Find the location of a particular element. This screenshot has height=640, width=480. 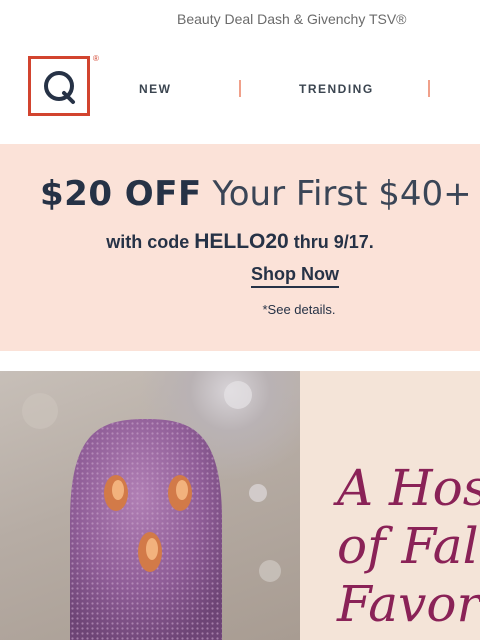

promo-code-prefix: with code is located at coordinates (150, 242).